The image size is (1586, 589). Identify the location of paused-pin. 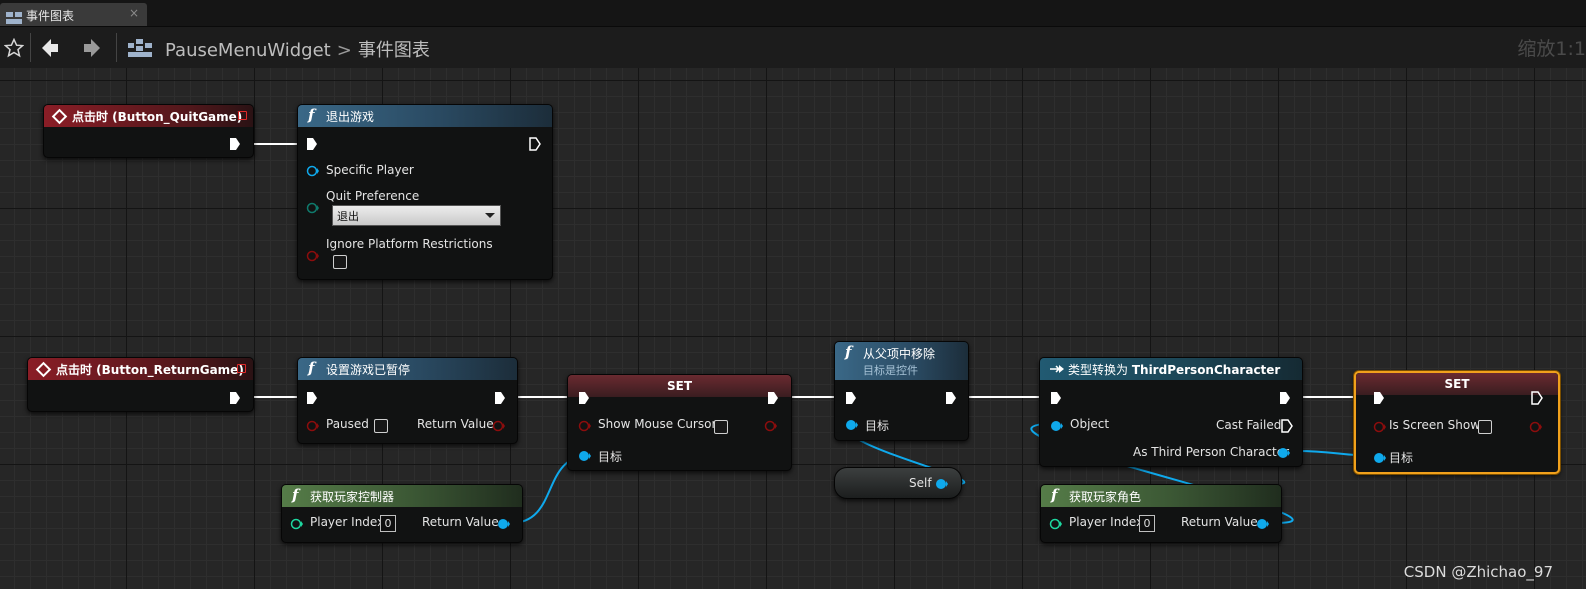
(313, 426).